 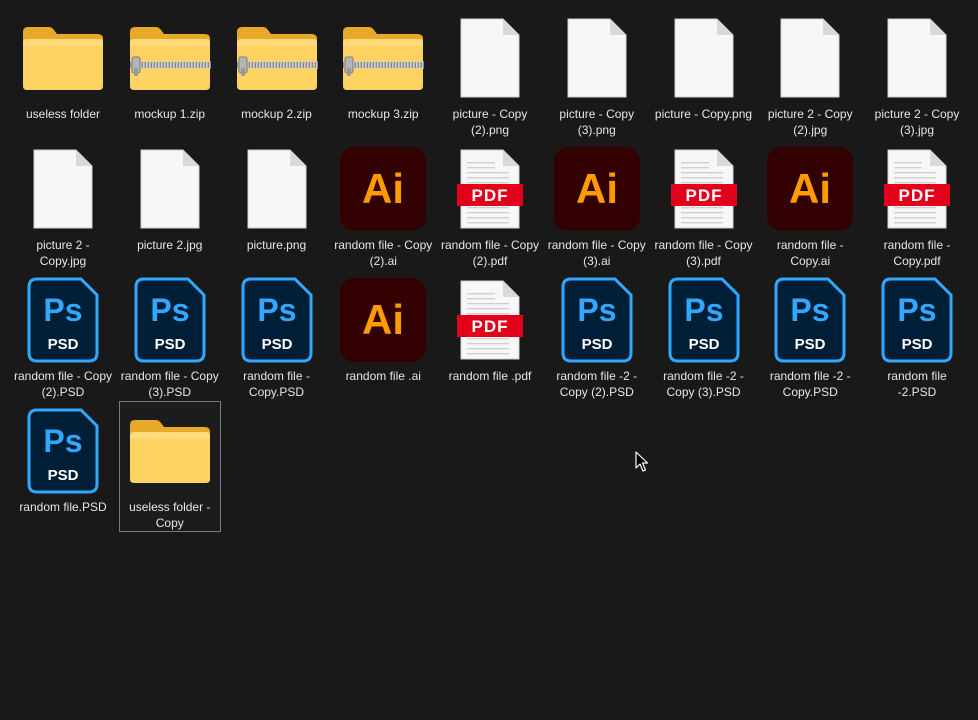 I want to click on file-name-label: picture 2.jpg, so click(x=170, y=245).